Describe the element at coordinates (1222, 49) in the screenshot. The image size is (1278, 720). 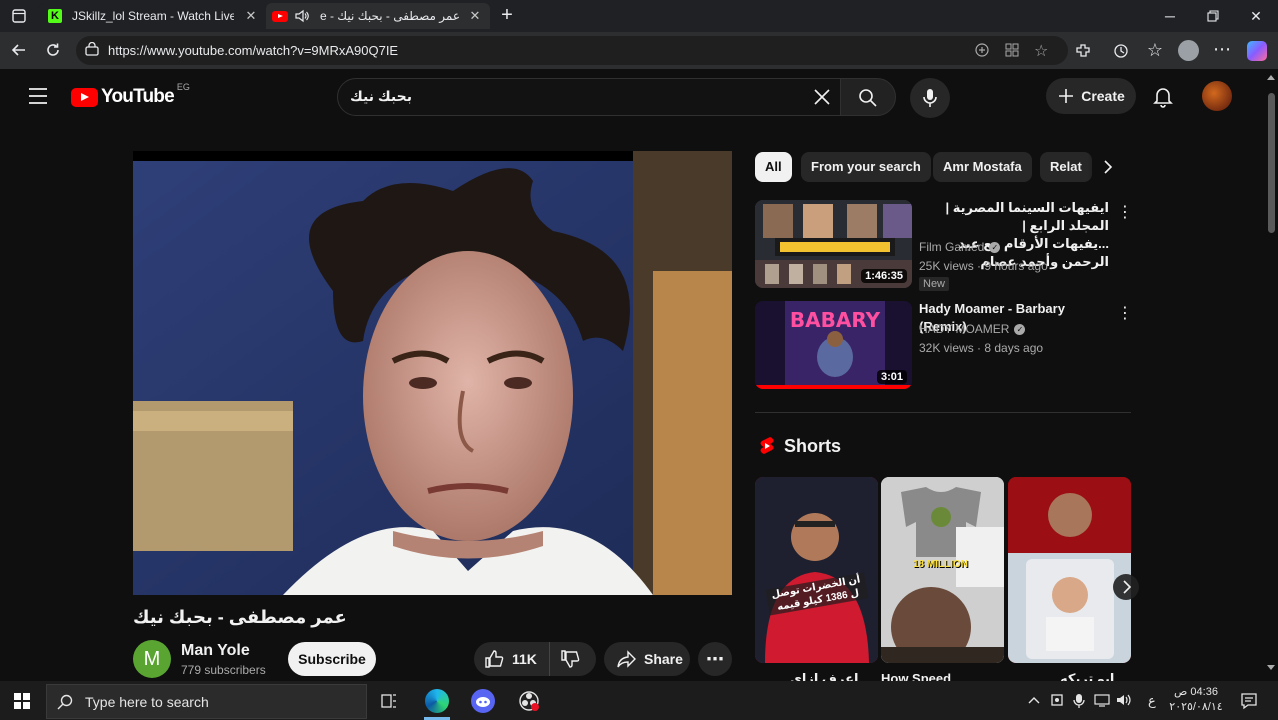
I see `settings-more-icon: ⋯` at that location.